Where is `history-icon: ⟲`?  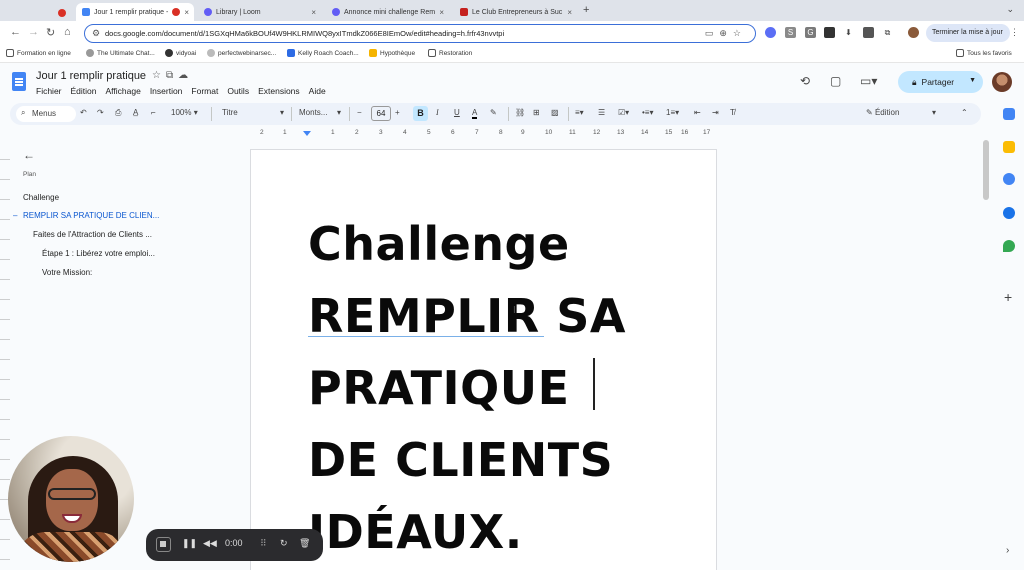 history-icon: ⟲ is located at coordinates (805, 81).